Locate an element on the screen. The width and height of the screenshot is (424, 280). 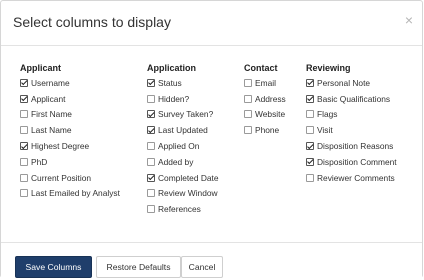
column-option: Email is located at coordinates (265, 83).